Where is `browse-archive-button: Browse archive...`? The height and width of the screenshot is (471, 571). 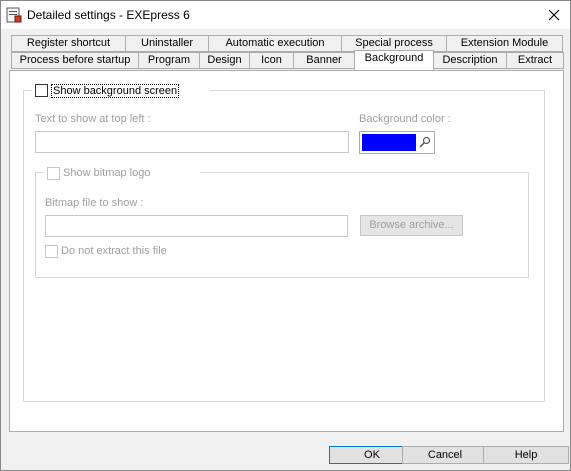 browse-archive-button: Browse archive... is located at coordinates (411, 225).